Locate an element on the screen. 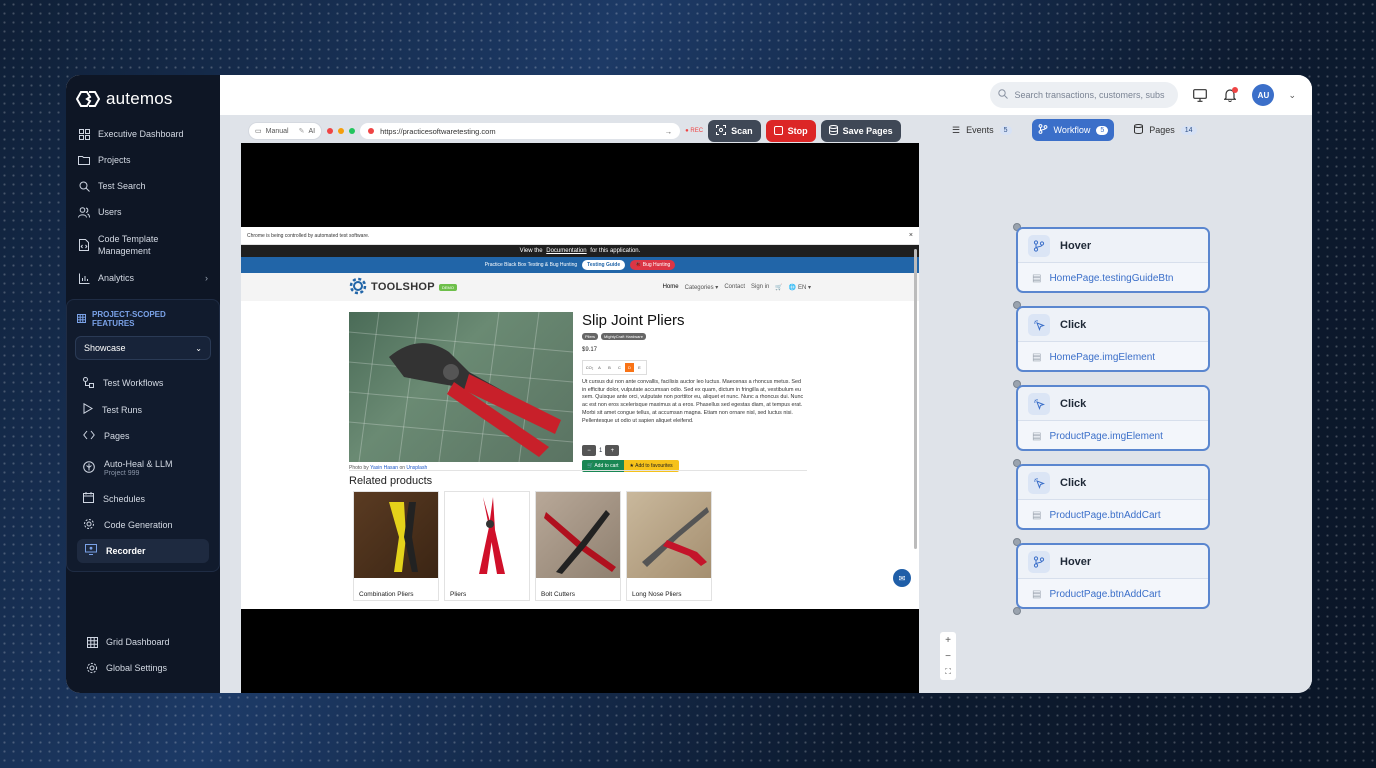 Image resolution: width=1376 pixels, height=768 pixels. save-pages-button: Save Pages is located at coordinates (860, 131).